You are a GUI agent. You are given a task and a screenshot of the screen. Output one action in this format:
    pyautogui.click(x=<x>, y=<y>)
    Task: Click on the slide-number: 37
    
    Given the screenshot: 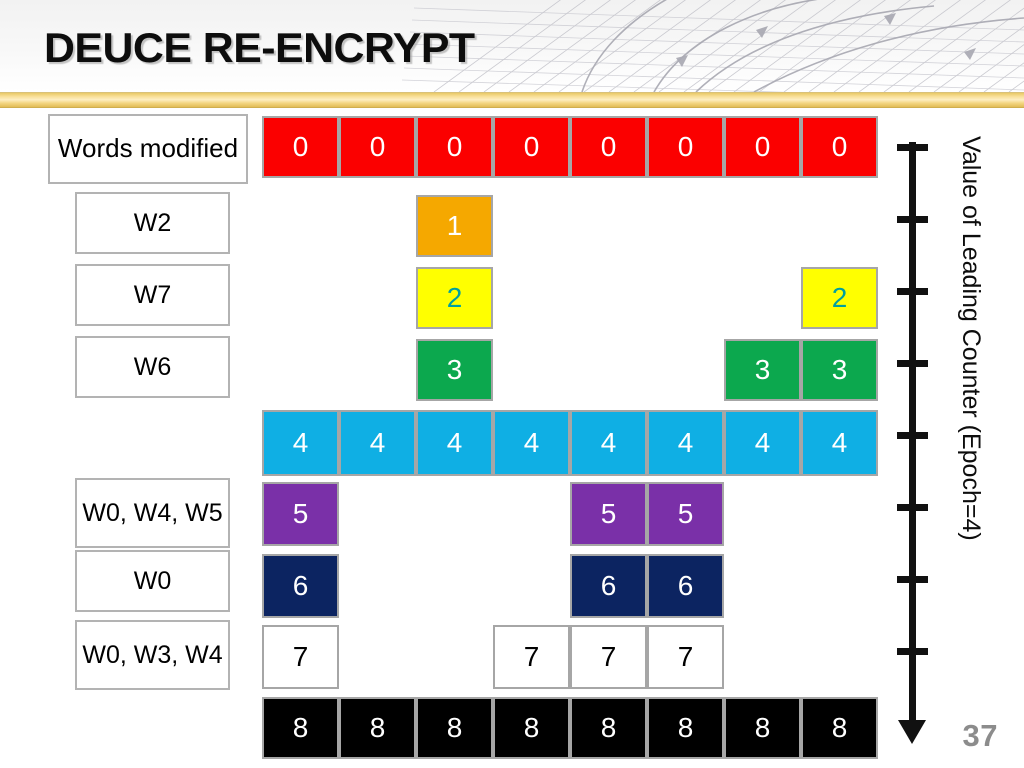 What is the action you would take?
    pyautogui.click(x=980, y=735)
    